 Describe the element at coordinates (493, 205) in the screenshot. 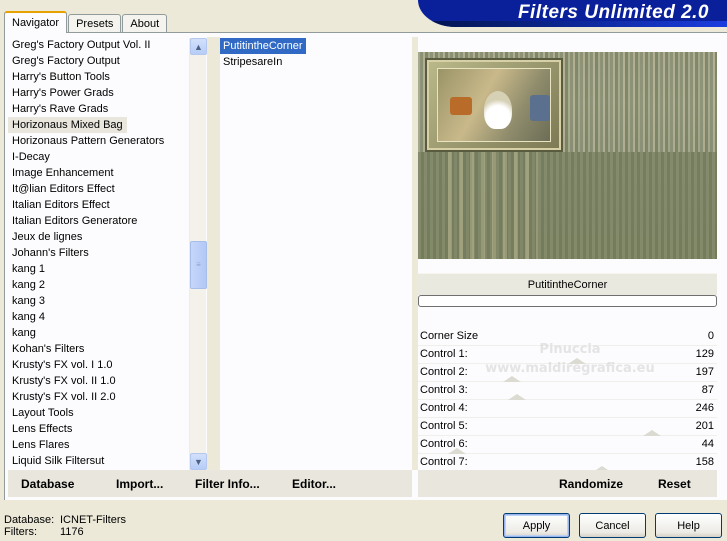

I see `preview-stripes` at that location.